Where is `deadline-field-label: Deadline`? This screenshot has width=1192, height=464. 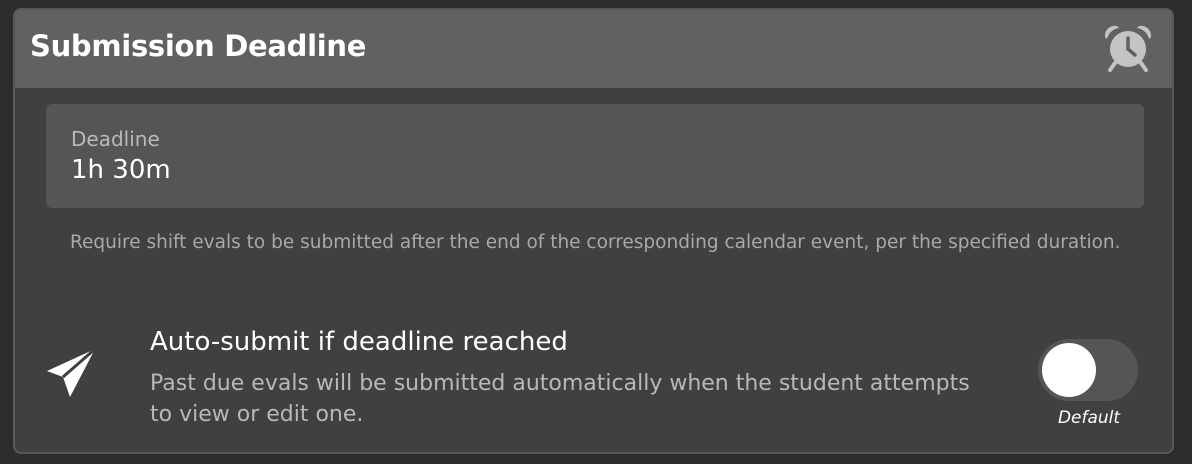
deadline-field-label: Deadline is located at coordinates (115, 139).